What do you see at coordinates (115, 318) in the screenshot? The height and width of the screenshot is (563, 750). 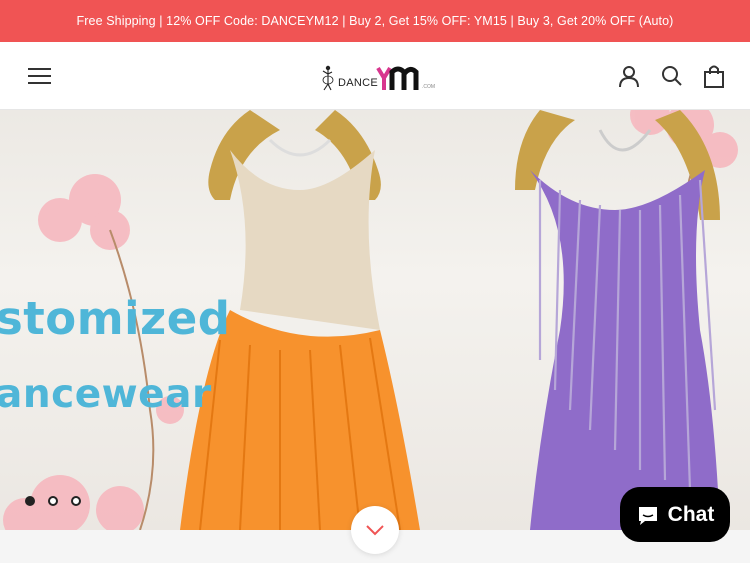 I see `hero-headline-line1: stomized` at bounding box center [115, 318].